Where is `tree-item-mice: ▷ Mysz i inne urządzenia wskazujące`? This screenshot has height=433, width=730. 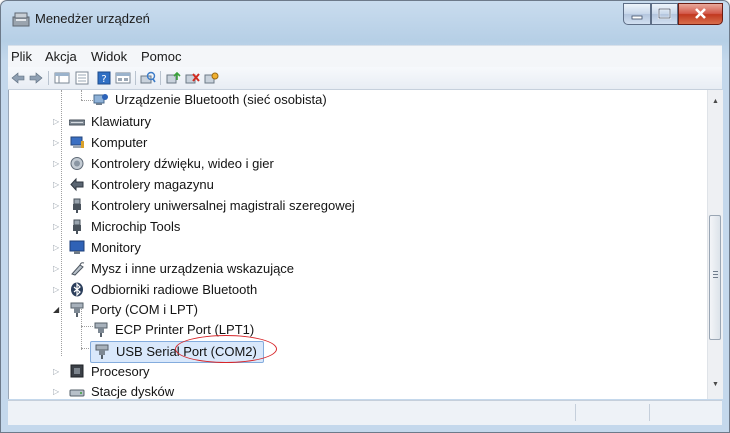 tree-item-mice: ▷ Mysz i inne urządzenia wskazujące is located at coordinates (213, 269).